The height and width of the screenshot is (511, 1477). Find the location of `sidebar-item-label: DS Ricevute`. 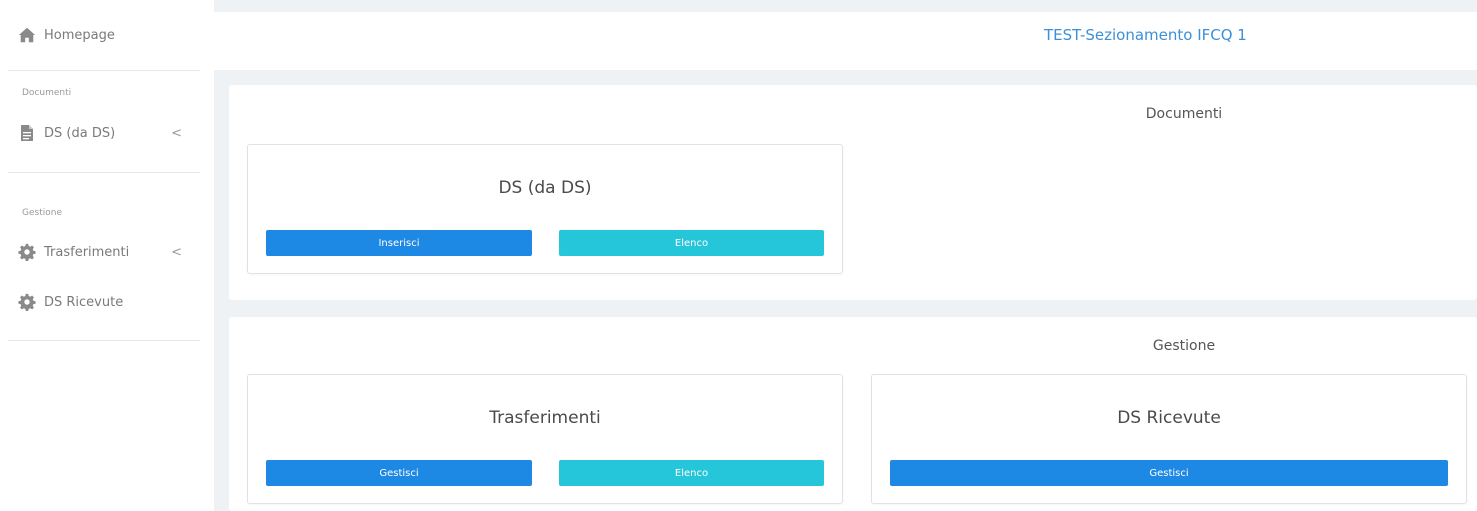

sidebar-item-label: DS Ricevute is located at coordinates (84, 302).